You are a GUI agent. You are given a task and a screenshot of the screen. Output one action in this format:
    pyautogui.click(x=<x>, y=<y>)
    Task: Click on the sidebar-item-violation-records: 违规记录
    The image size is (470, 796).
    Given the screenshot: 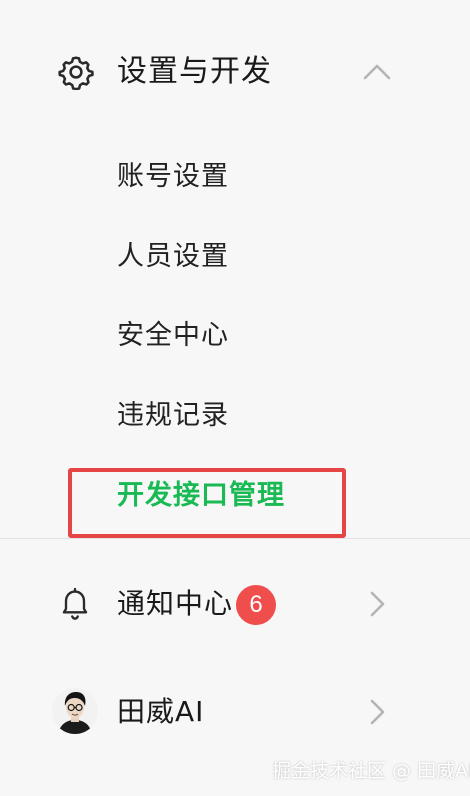 What is the action you would take?
    pyautogui.click(x=173, y=416)
    